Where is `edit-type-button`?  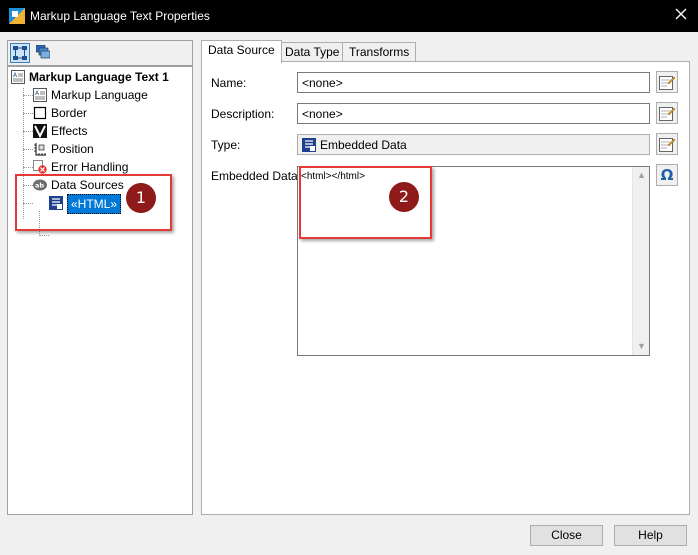 edit-type-button is located at coordinates (667, 144).